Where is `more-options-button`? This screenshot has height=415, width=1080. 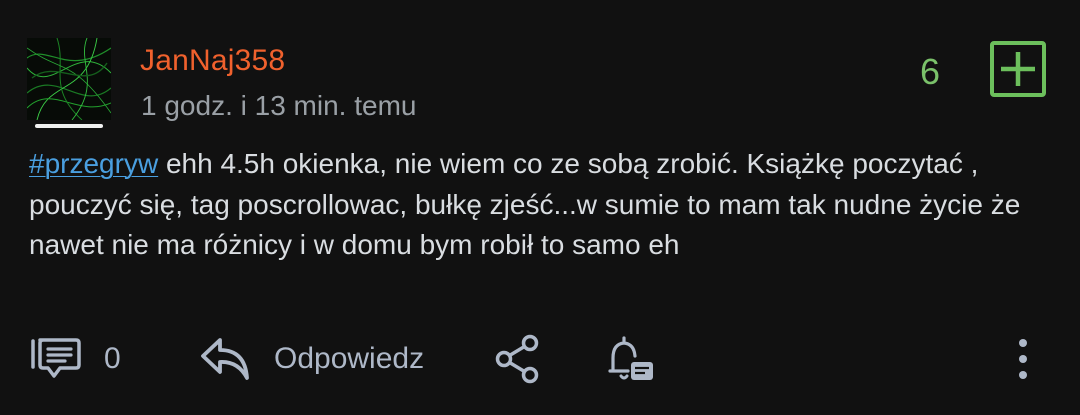 more-options-button is located at coordinates (1023, 360).